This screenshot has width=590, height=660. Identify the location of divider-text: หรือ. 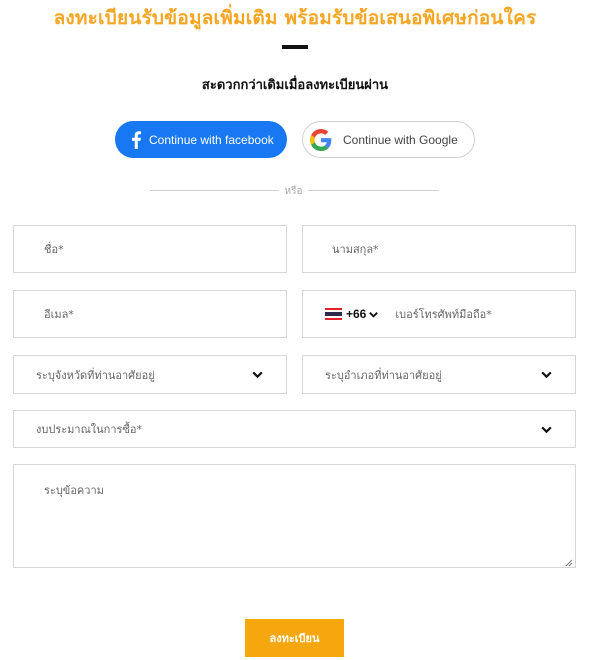
(293, 191).